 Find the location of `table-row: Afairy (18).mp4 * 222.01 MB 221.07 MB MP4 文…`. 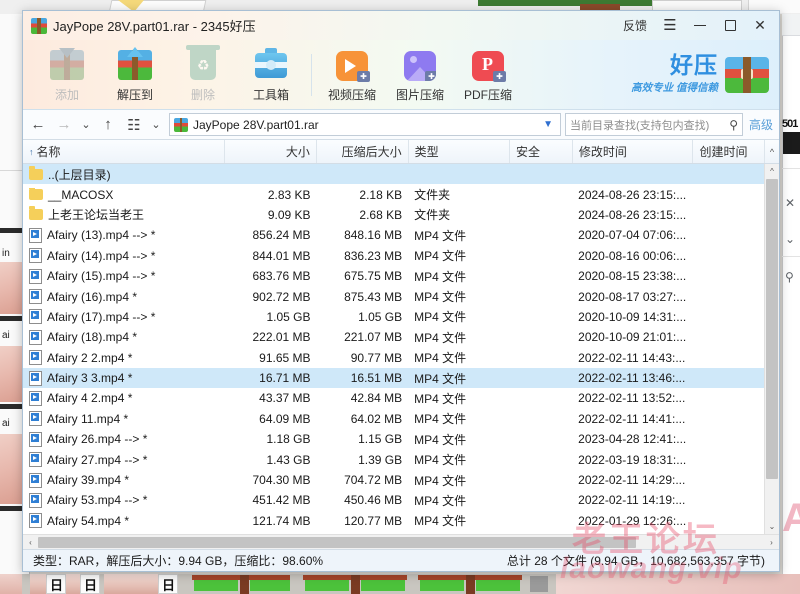

table-row: Afairy (18).mp4 * 222.01 MB 221.07 MB MP4 文… is located at coordinates (393, 337).